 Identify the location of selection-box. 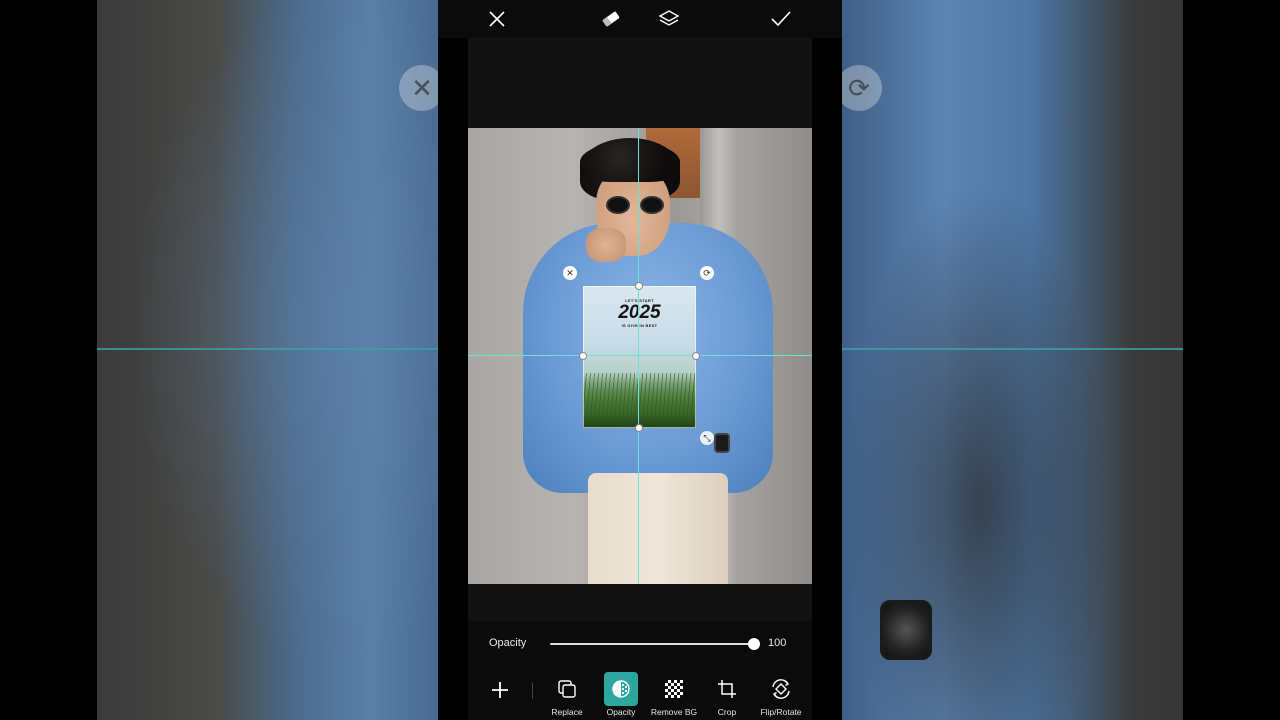
(639, 357).